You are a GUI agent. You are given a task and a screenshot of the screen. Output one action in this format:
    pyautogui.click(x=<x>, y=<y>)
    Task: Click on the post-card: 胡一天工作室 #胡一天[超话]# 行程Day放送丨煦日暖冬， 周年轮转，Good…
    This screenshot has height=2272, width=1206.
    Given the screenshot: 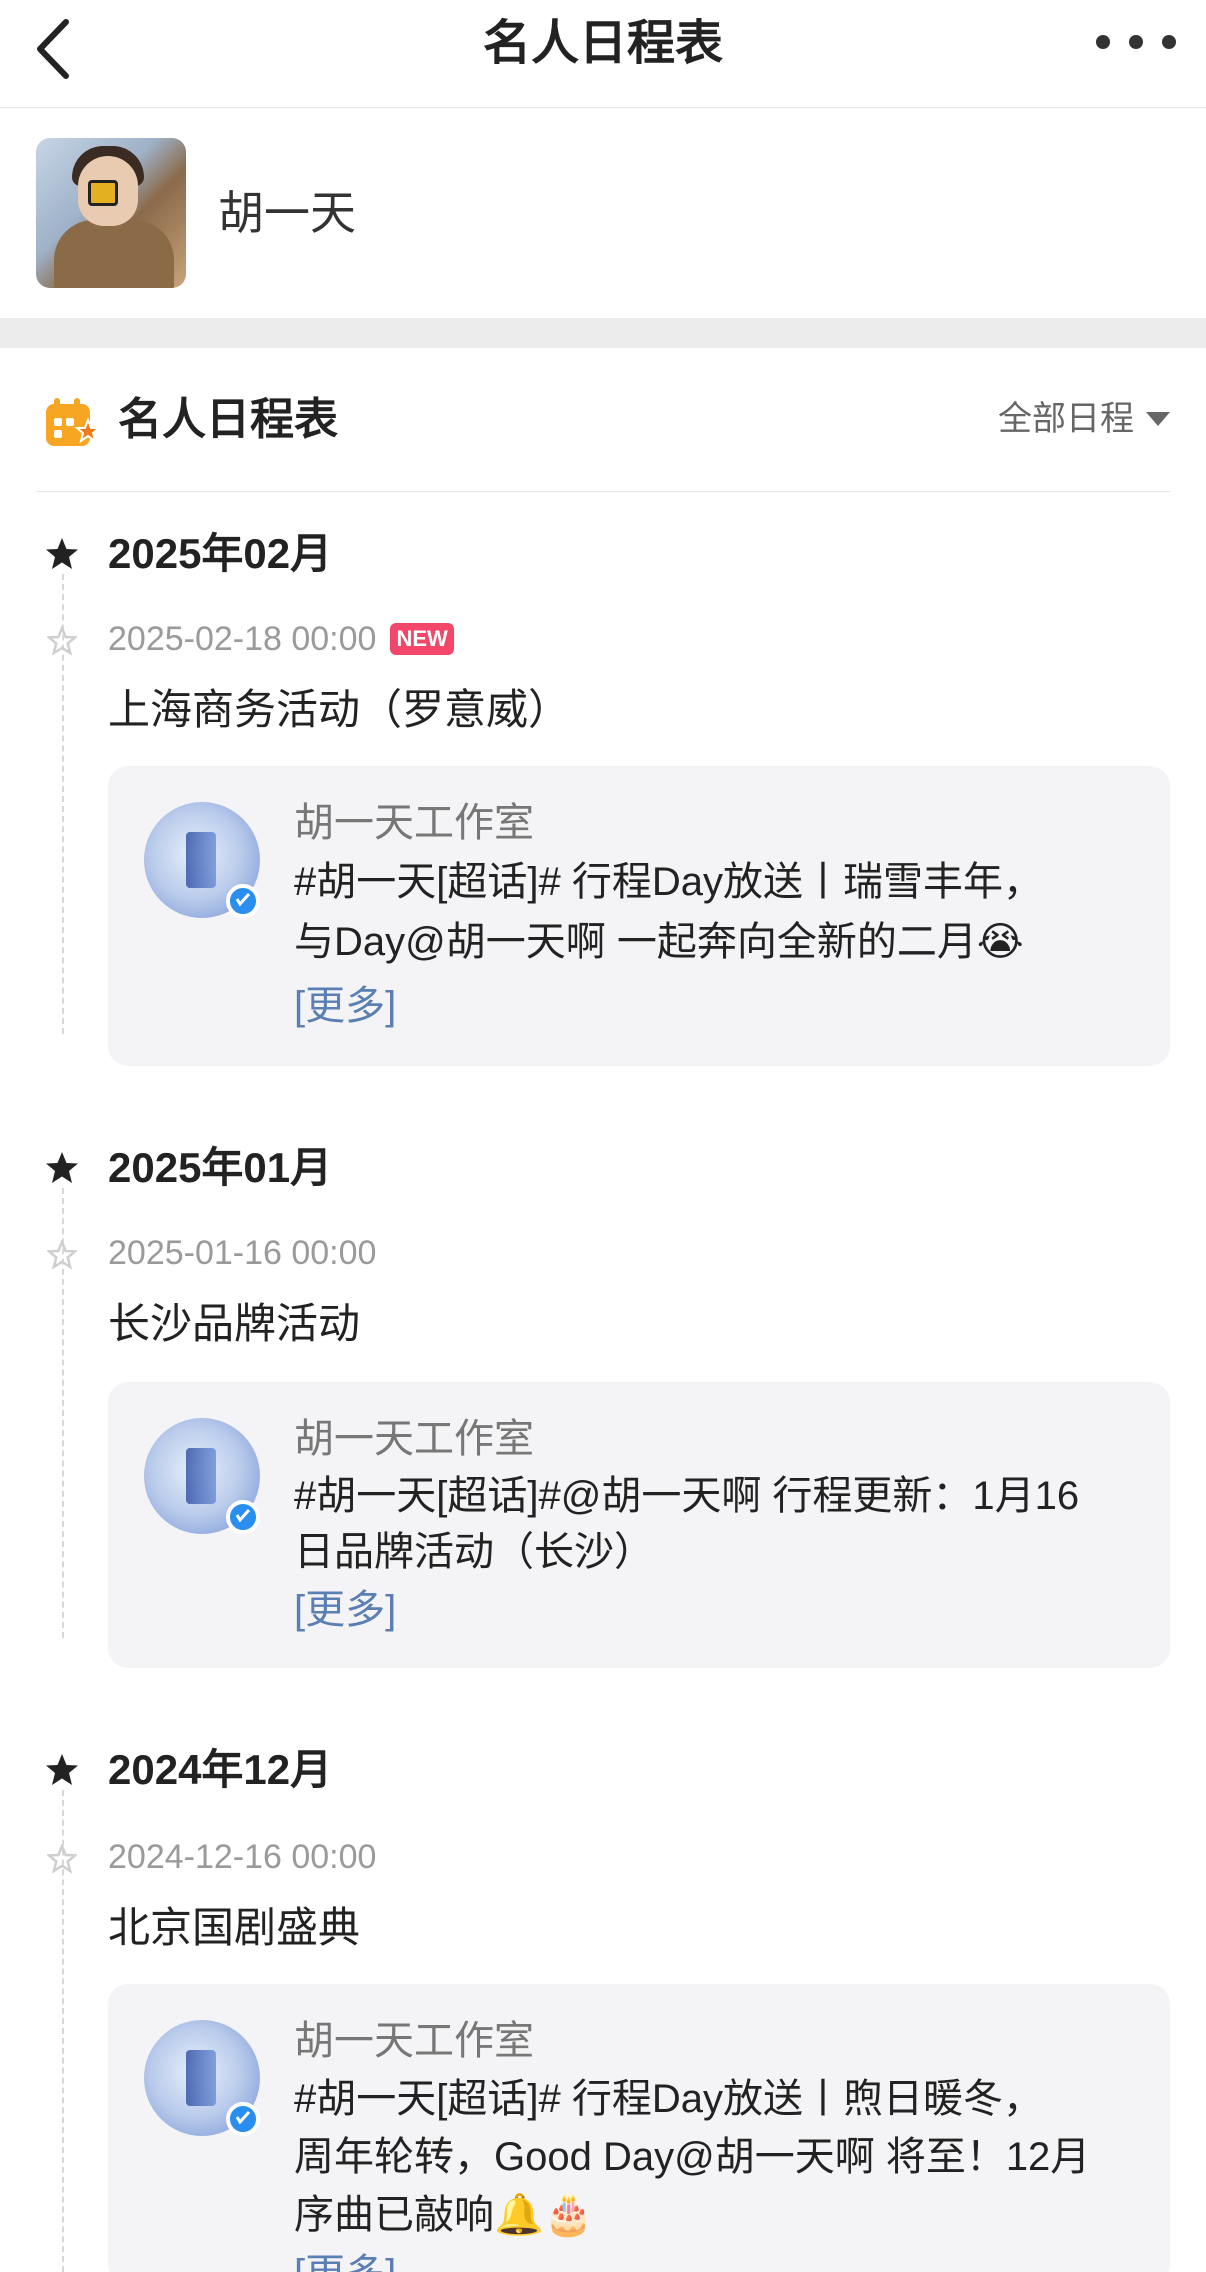 What is the action you would take?
    pyautogui.click(x=639, y=2128)
    